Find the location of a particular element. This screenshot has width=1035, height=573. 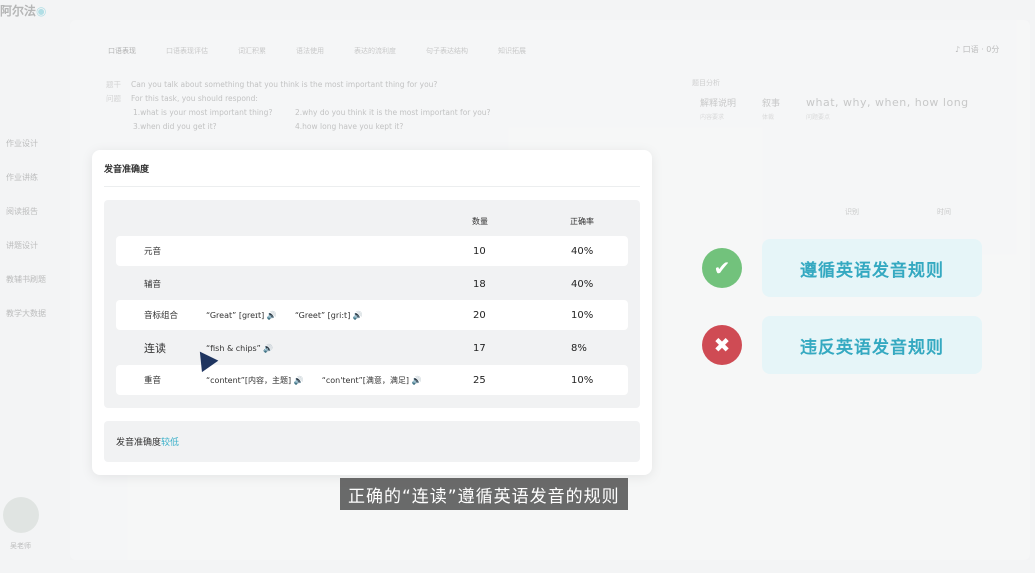

example-phonetic: “con'tent”[满意，满足] 🔊 is located at coordinates (371, 380).